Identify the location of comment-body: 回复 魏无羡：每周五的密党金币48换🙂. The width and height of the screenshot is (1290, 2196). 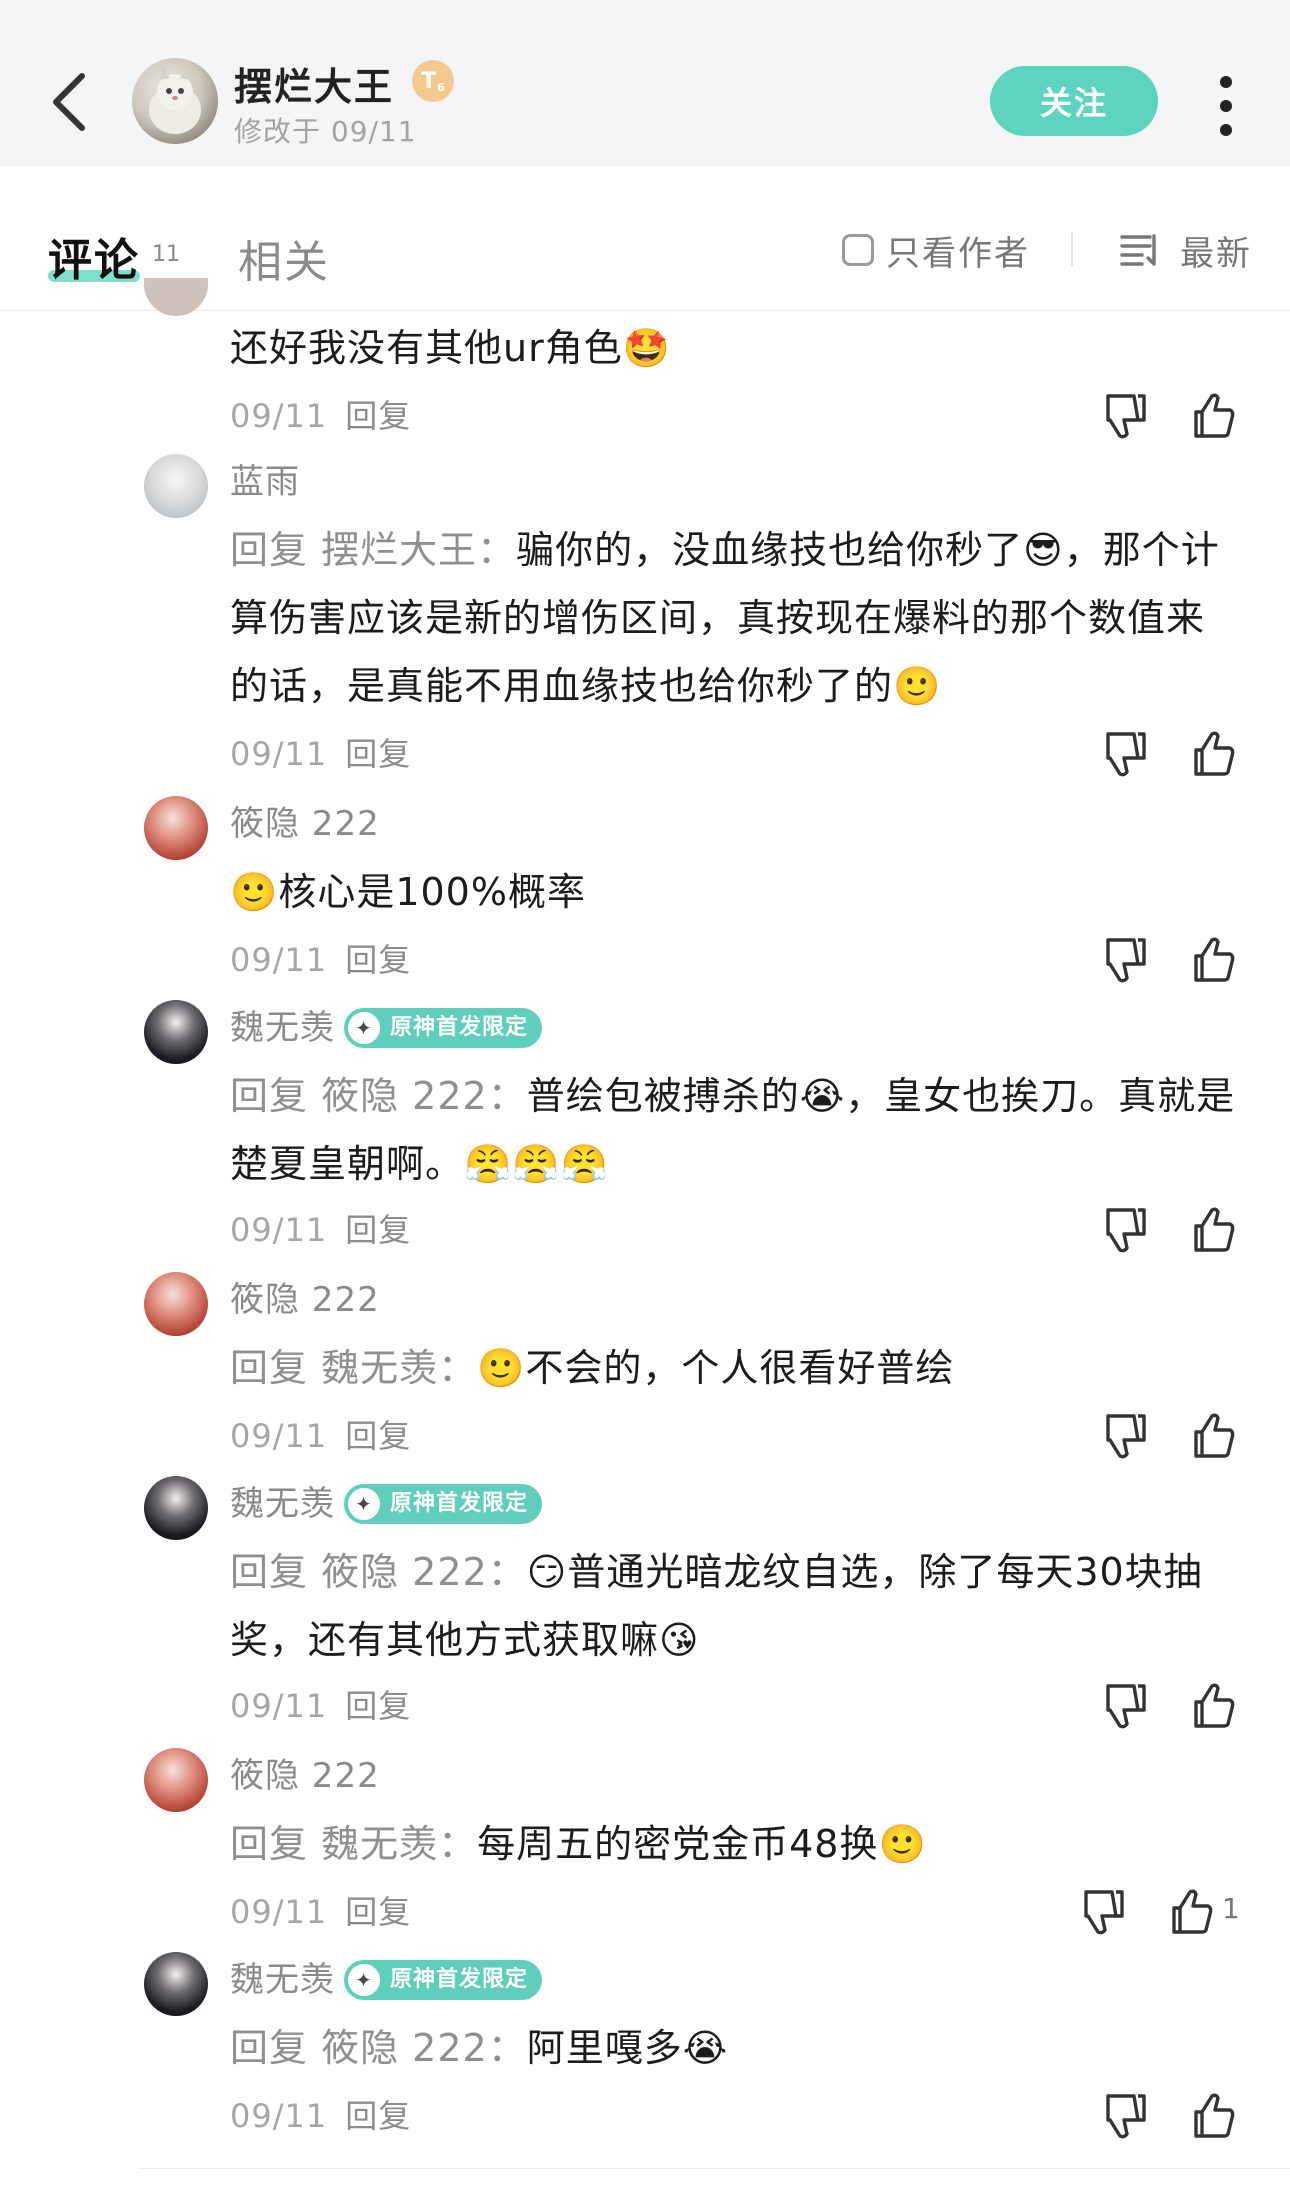
(735, 1844).